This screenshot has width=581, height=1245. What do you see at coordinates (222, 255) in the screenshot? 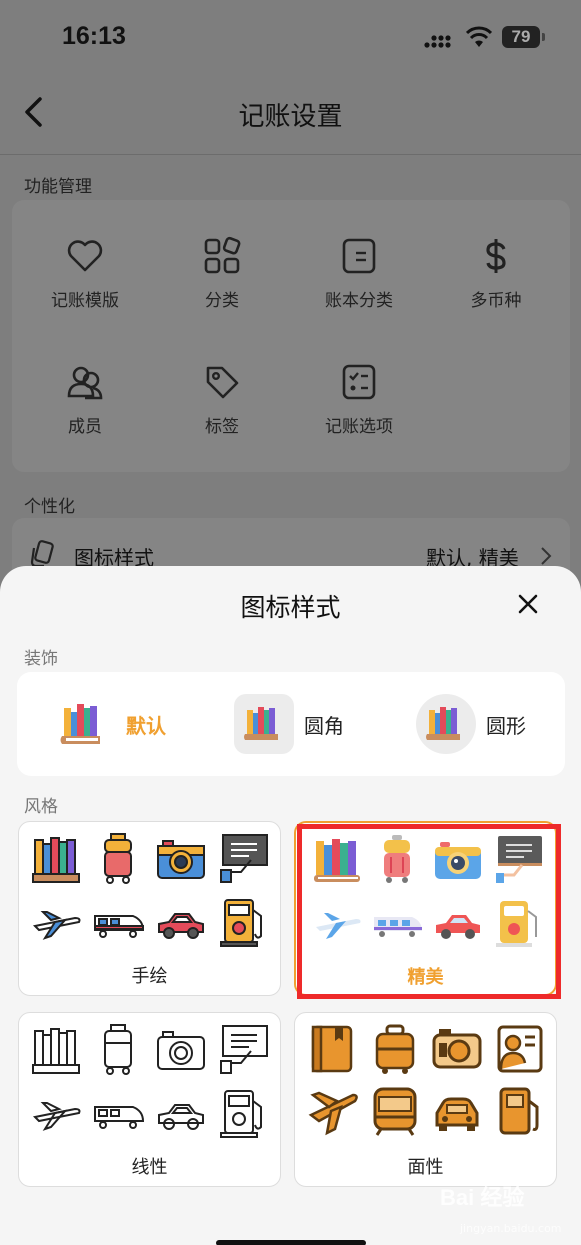
I see `category-grid-icon` at bounding box center [222, 255].